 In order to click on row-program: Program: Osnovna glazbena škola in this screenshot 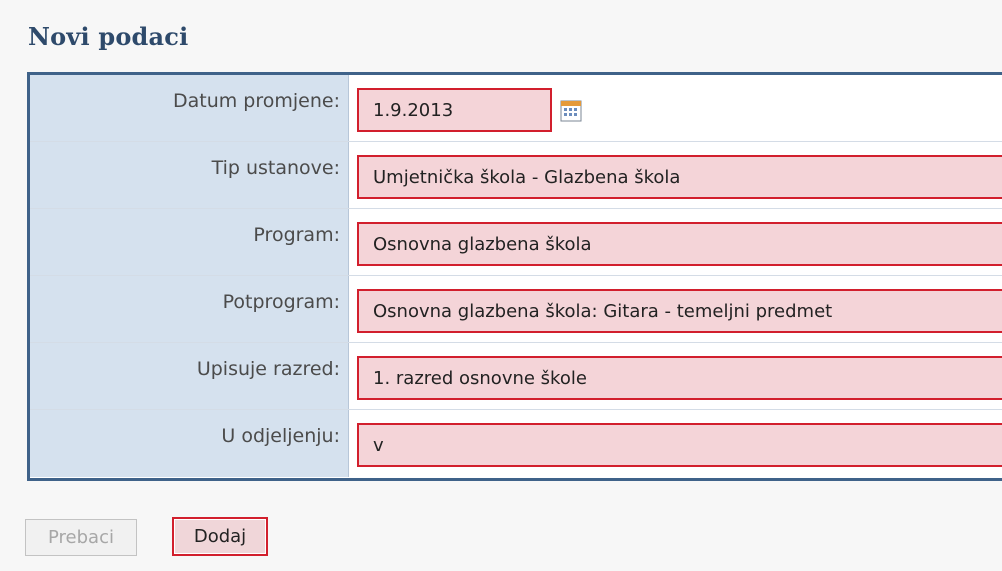, I will do `click(516, 242)`.